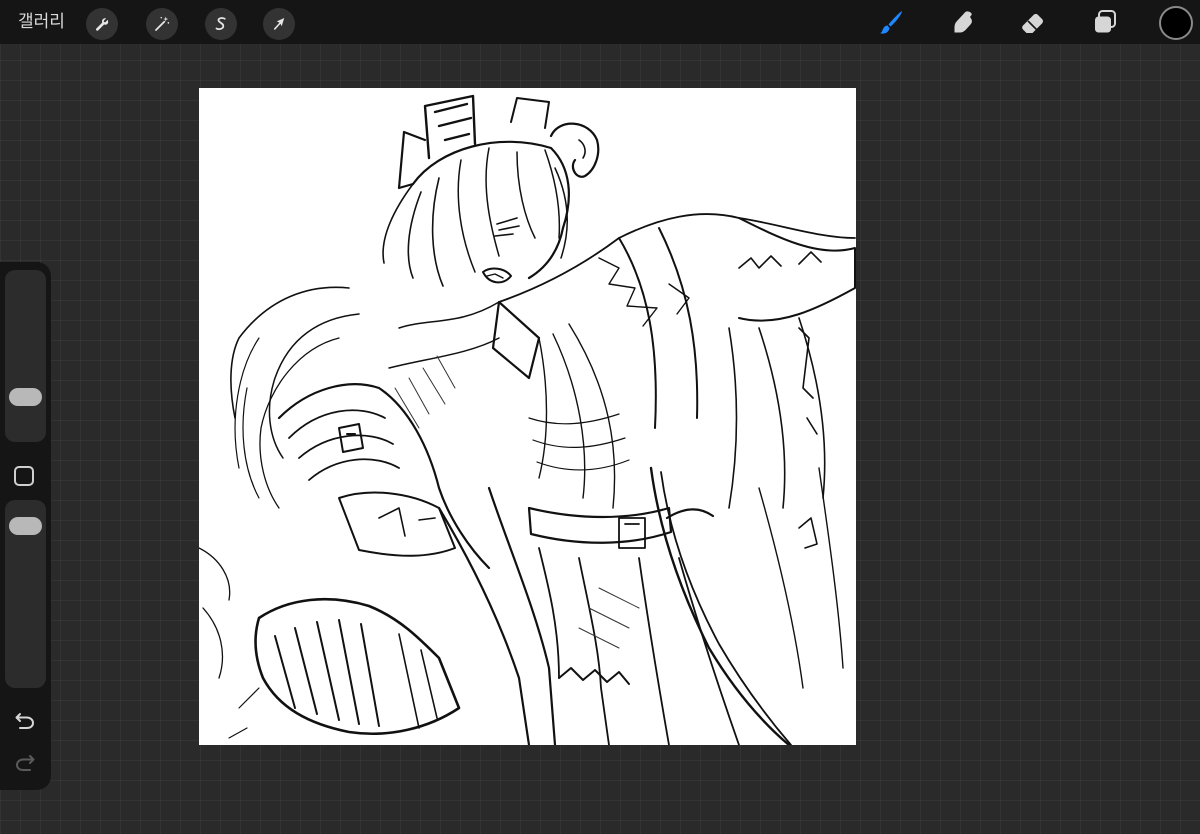 Image resolution: width=1200 pixels, height=834 pixels. I want to click on layers-icon, so click(1105, 21).